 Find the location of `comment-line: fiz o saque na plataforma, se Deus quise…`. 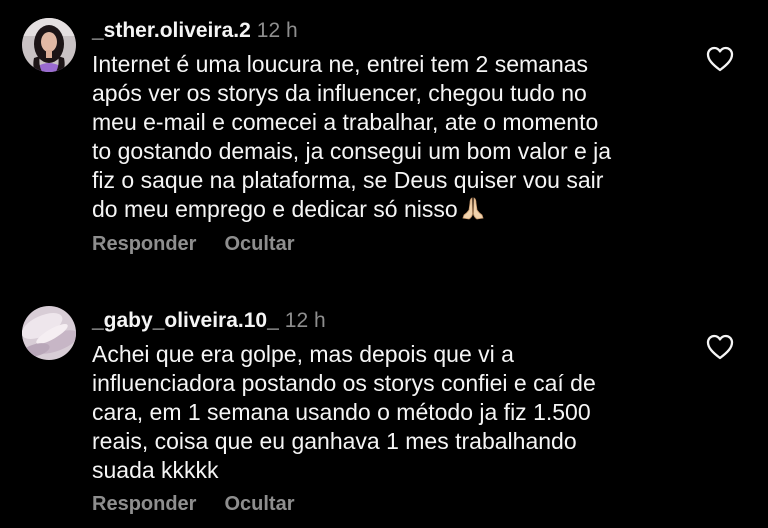

comment-line: fiz o saque na plataforma, se Deus quise… is located at coordinates (348, 180).